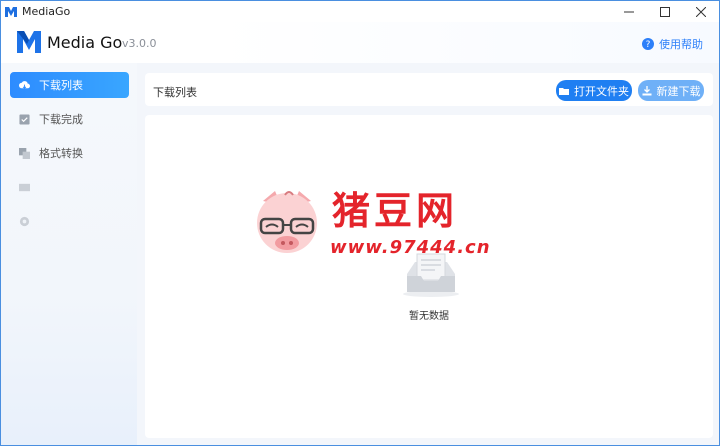  I want to click on watermark-url: www.97444.cn, so click(410, 247).